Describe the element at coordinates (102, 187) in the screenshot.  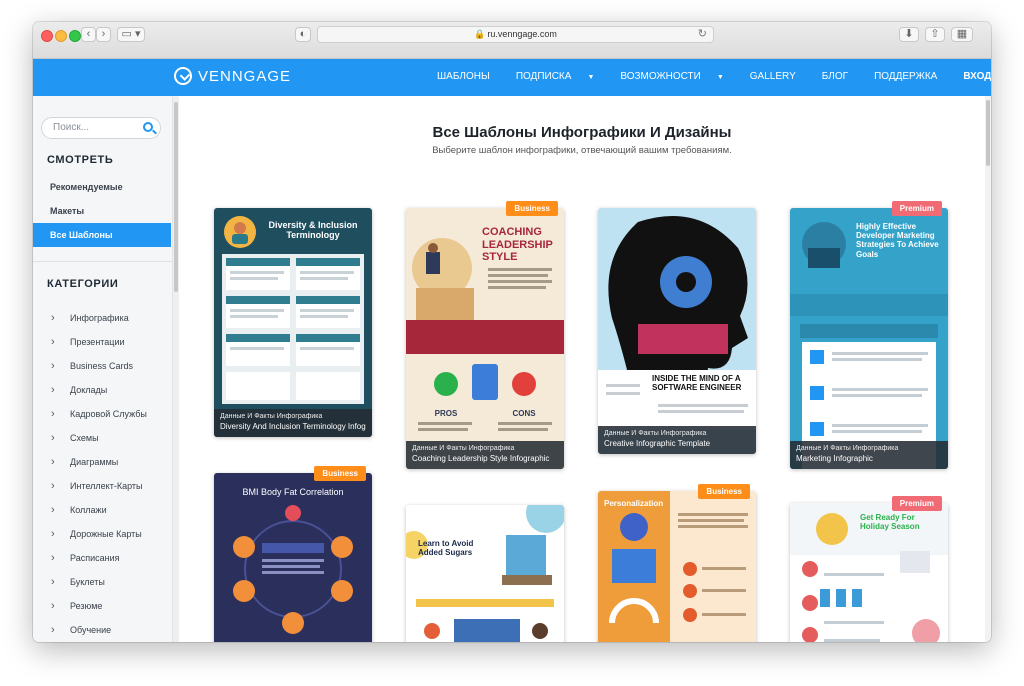
I see `sidebar-link-recommended: Рекомендуемые` at that location.